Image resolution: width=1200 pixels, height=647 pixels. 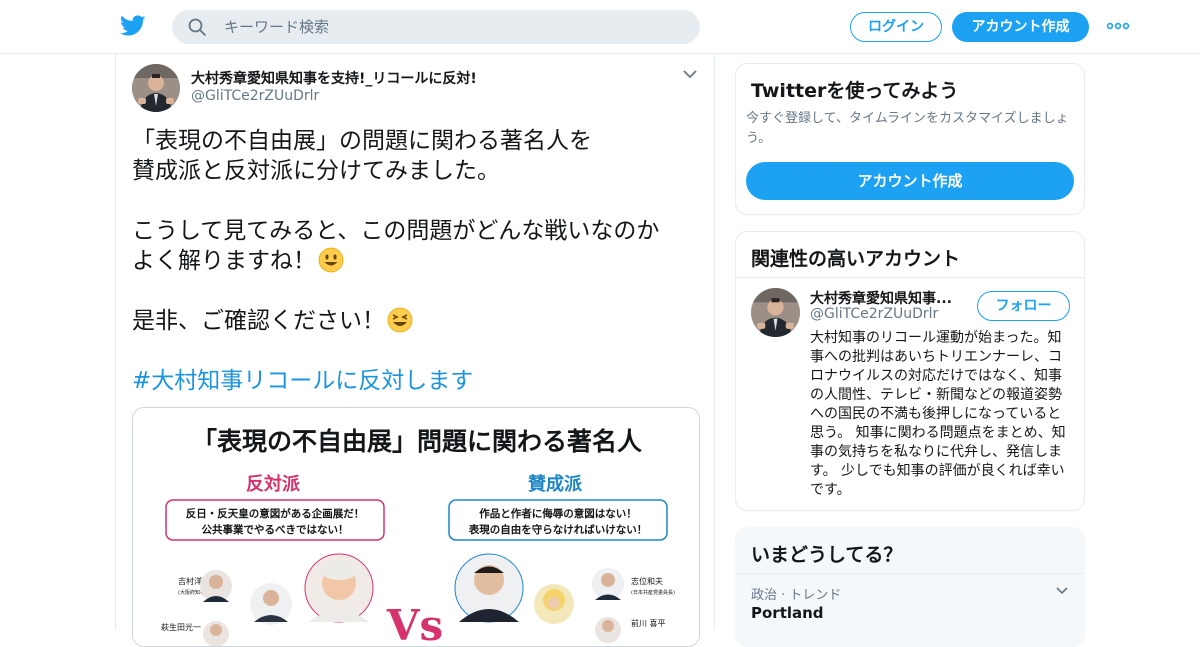 What do you see at coordinates (417, 441) in the screenshot?
I see `image-title: 「表現の不自由展」問題に関わる著名人` at bounding box center [417, 441].